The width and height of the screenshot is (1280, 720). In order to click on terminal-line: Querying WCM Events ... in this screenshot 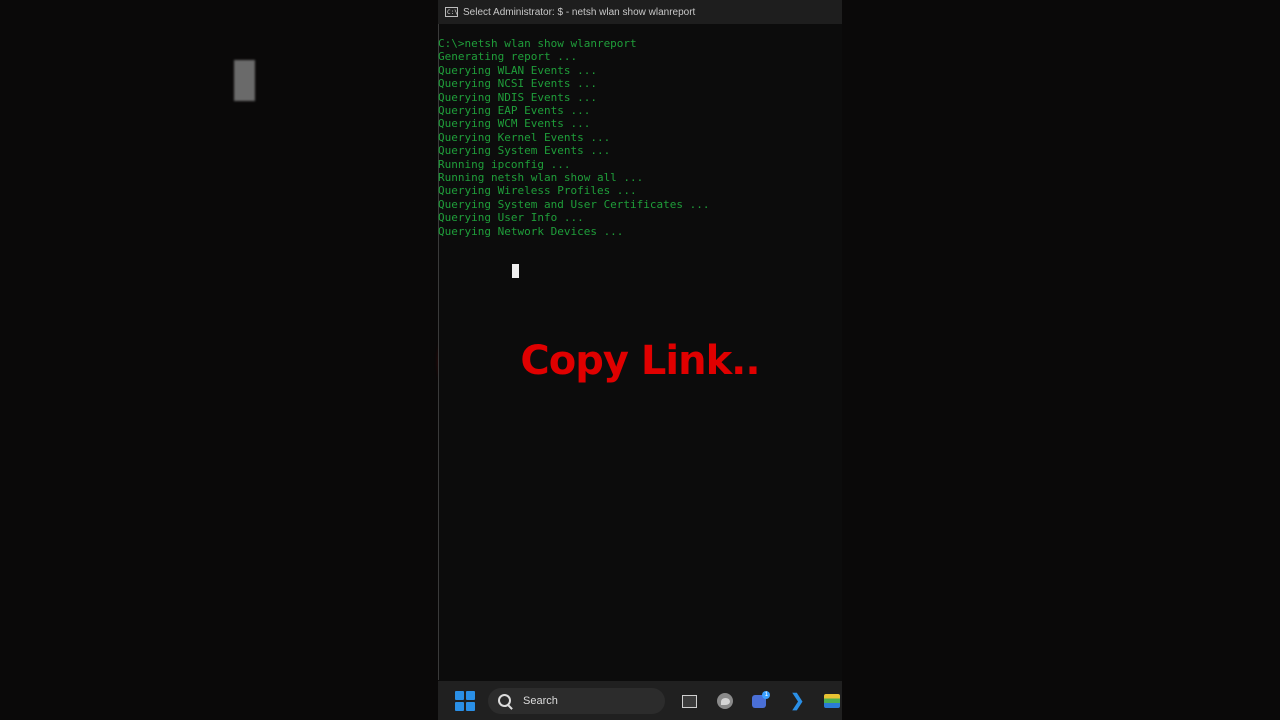, I will do `click(514, 124)`.